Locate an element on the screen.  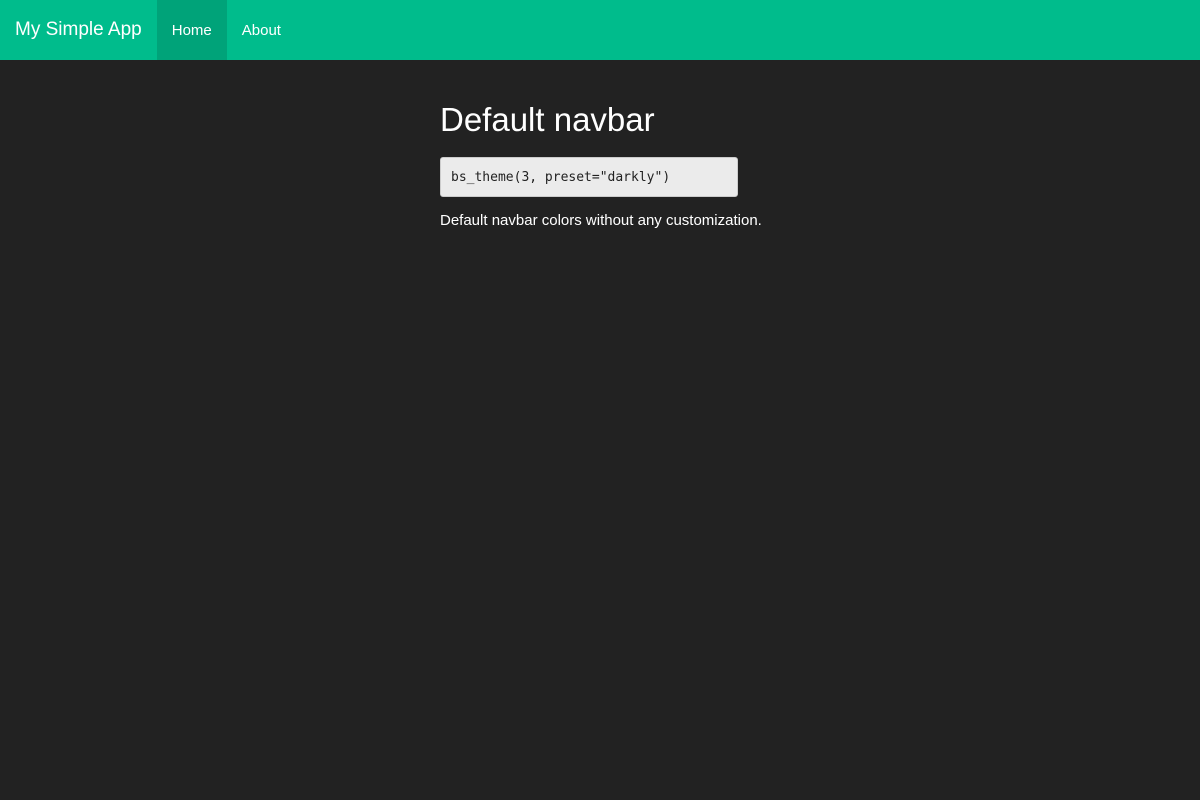
nav-item-home: Home is located at coordinates (191, 30).